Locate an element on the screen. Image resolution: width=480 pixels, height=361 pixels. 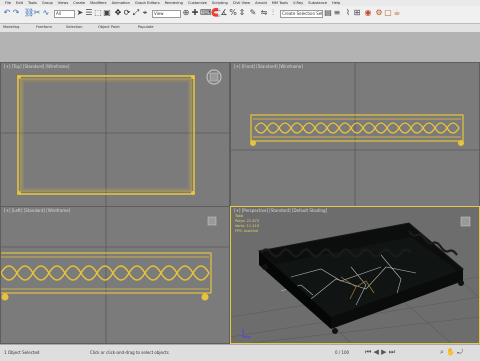
select-object-icon: ➤ is located at coordinates (80, 13).